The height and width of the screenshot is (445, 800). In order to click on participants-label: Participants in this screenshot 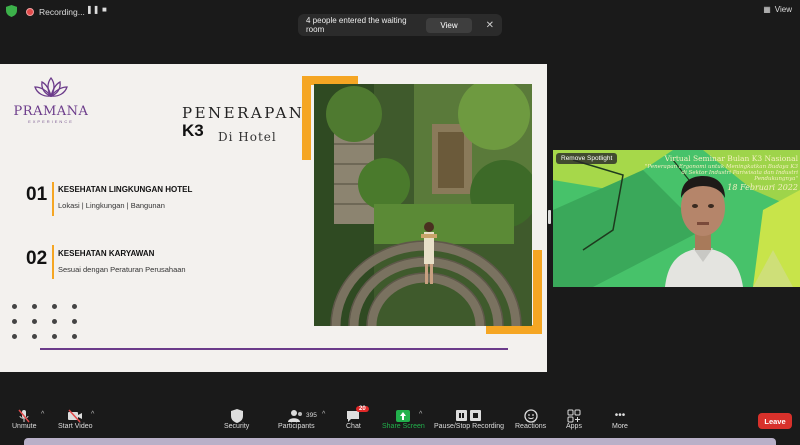, I will do `click(296, 426)`.